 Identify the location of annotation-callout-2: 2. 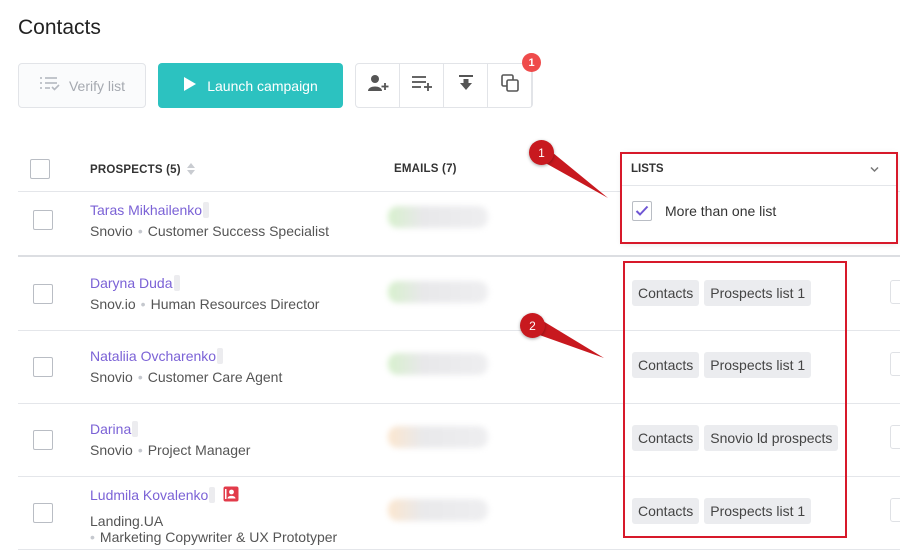
(532, 325).